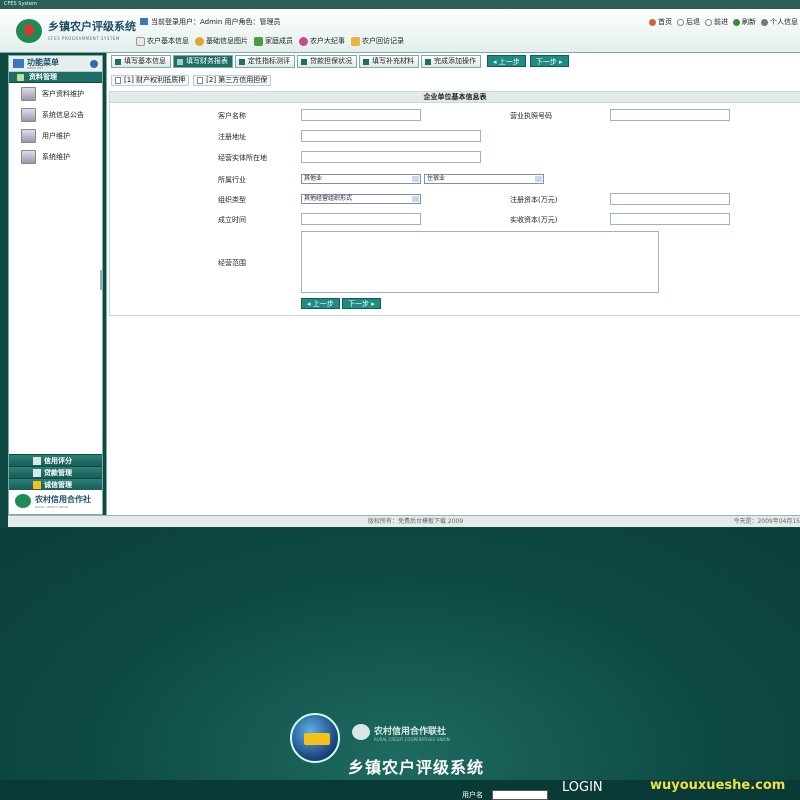 Image resolution: width=800 pixels, height=800 pixels. What do you see at coordinates (361, 179) in the screenshot?
I see `industry-select-primary: 其他业` at bounding box center [361, 179].